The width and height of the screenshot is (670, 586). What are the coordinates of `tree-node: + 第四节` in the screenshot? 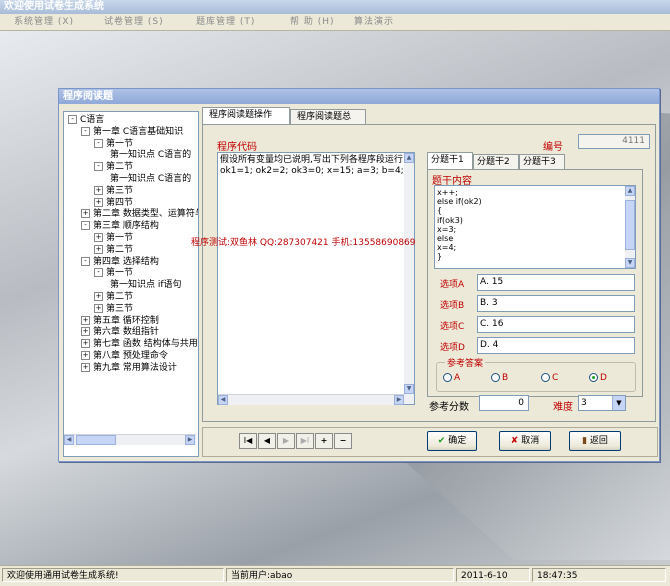 It's located at (113, 203).